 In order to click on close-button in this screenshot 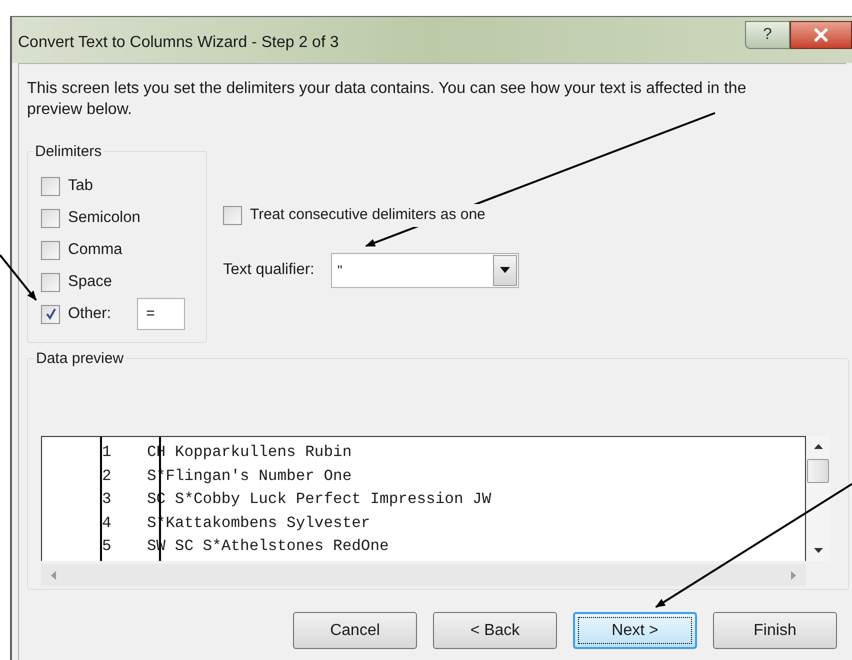, I will do `click(821, 35)`.